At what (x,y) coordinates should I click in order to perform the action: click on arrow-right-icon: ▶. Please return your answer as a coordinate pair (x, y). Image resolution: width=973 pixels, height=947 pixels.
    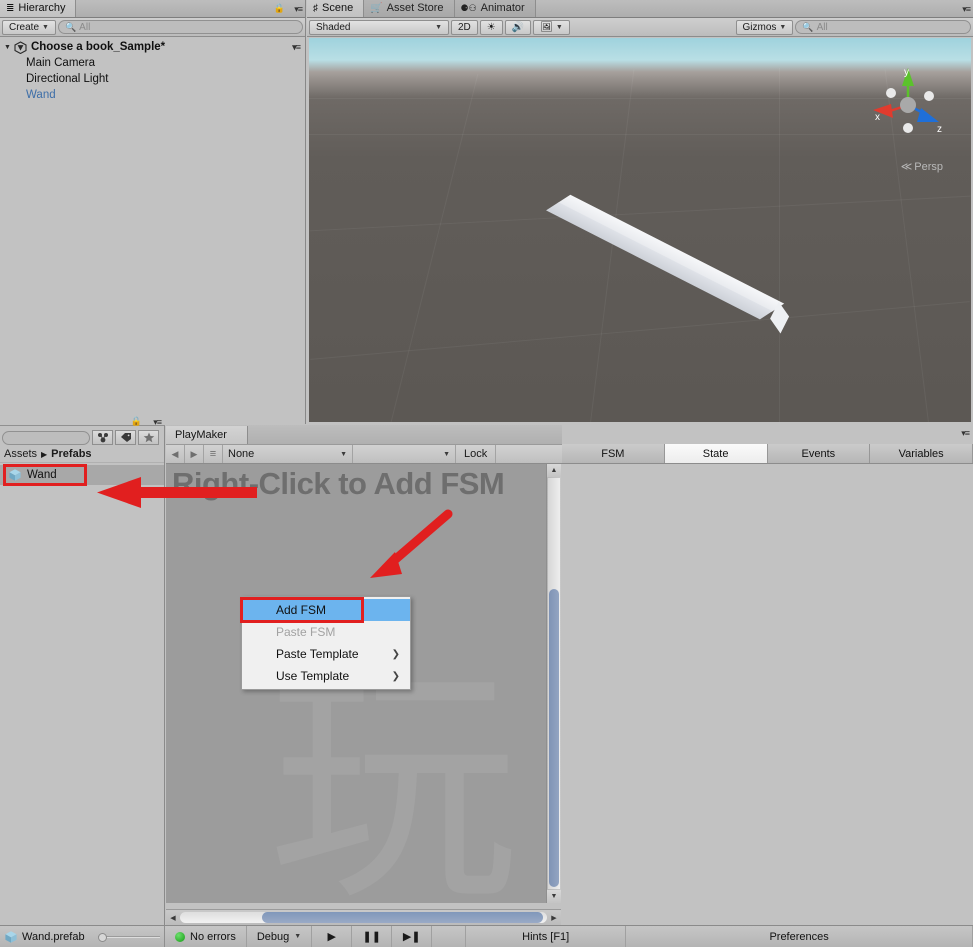
    Looking at the image, I should click on (194, 454).